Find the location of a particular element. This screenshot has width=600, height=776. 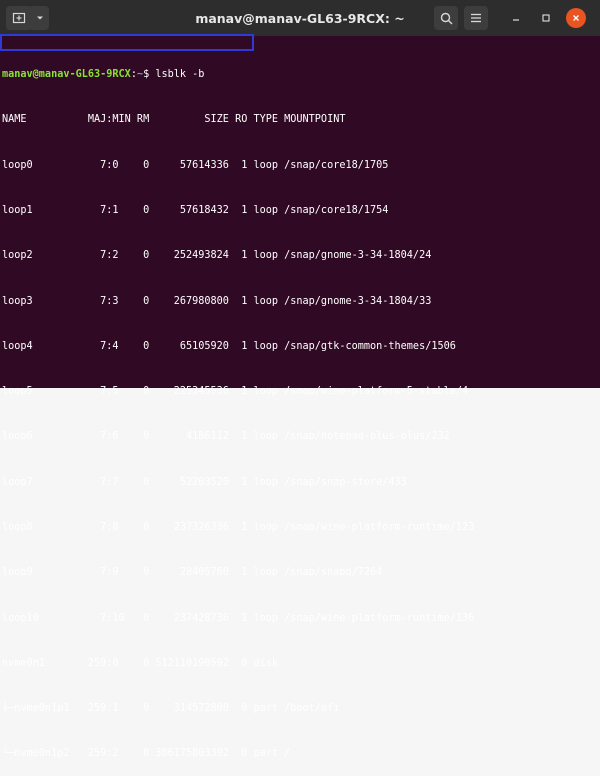

maximize-button is located at coordinates (546, 18).